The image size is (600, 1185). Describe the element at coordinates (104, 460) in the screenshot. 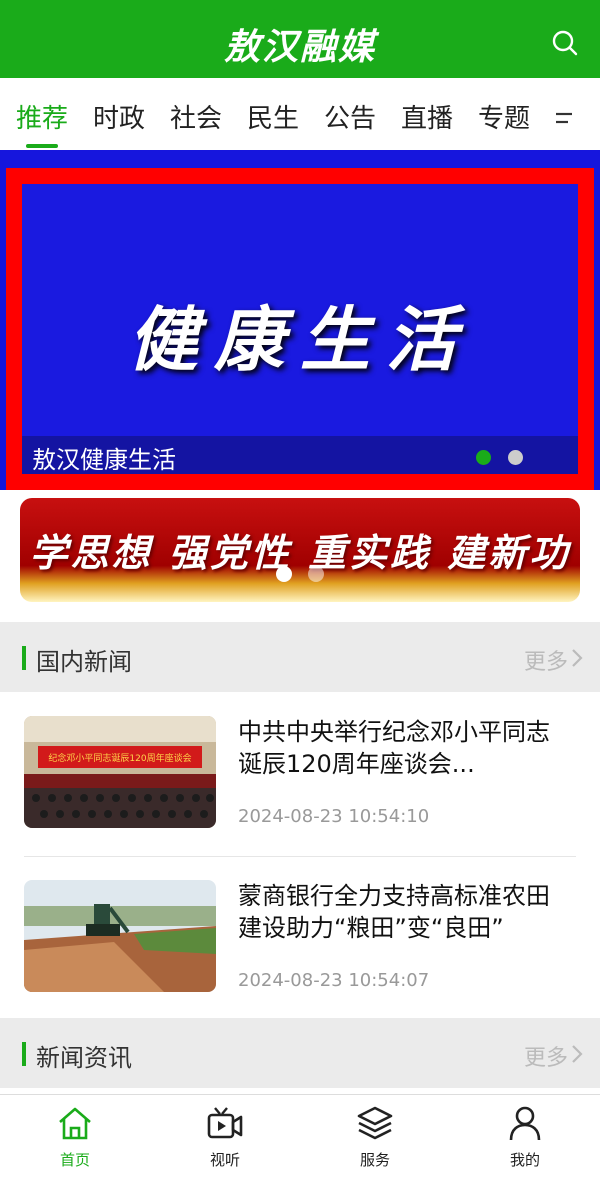

I see `hero-caption: 敖汉健康生活` at that location.